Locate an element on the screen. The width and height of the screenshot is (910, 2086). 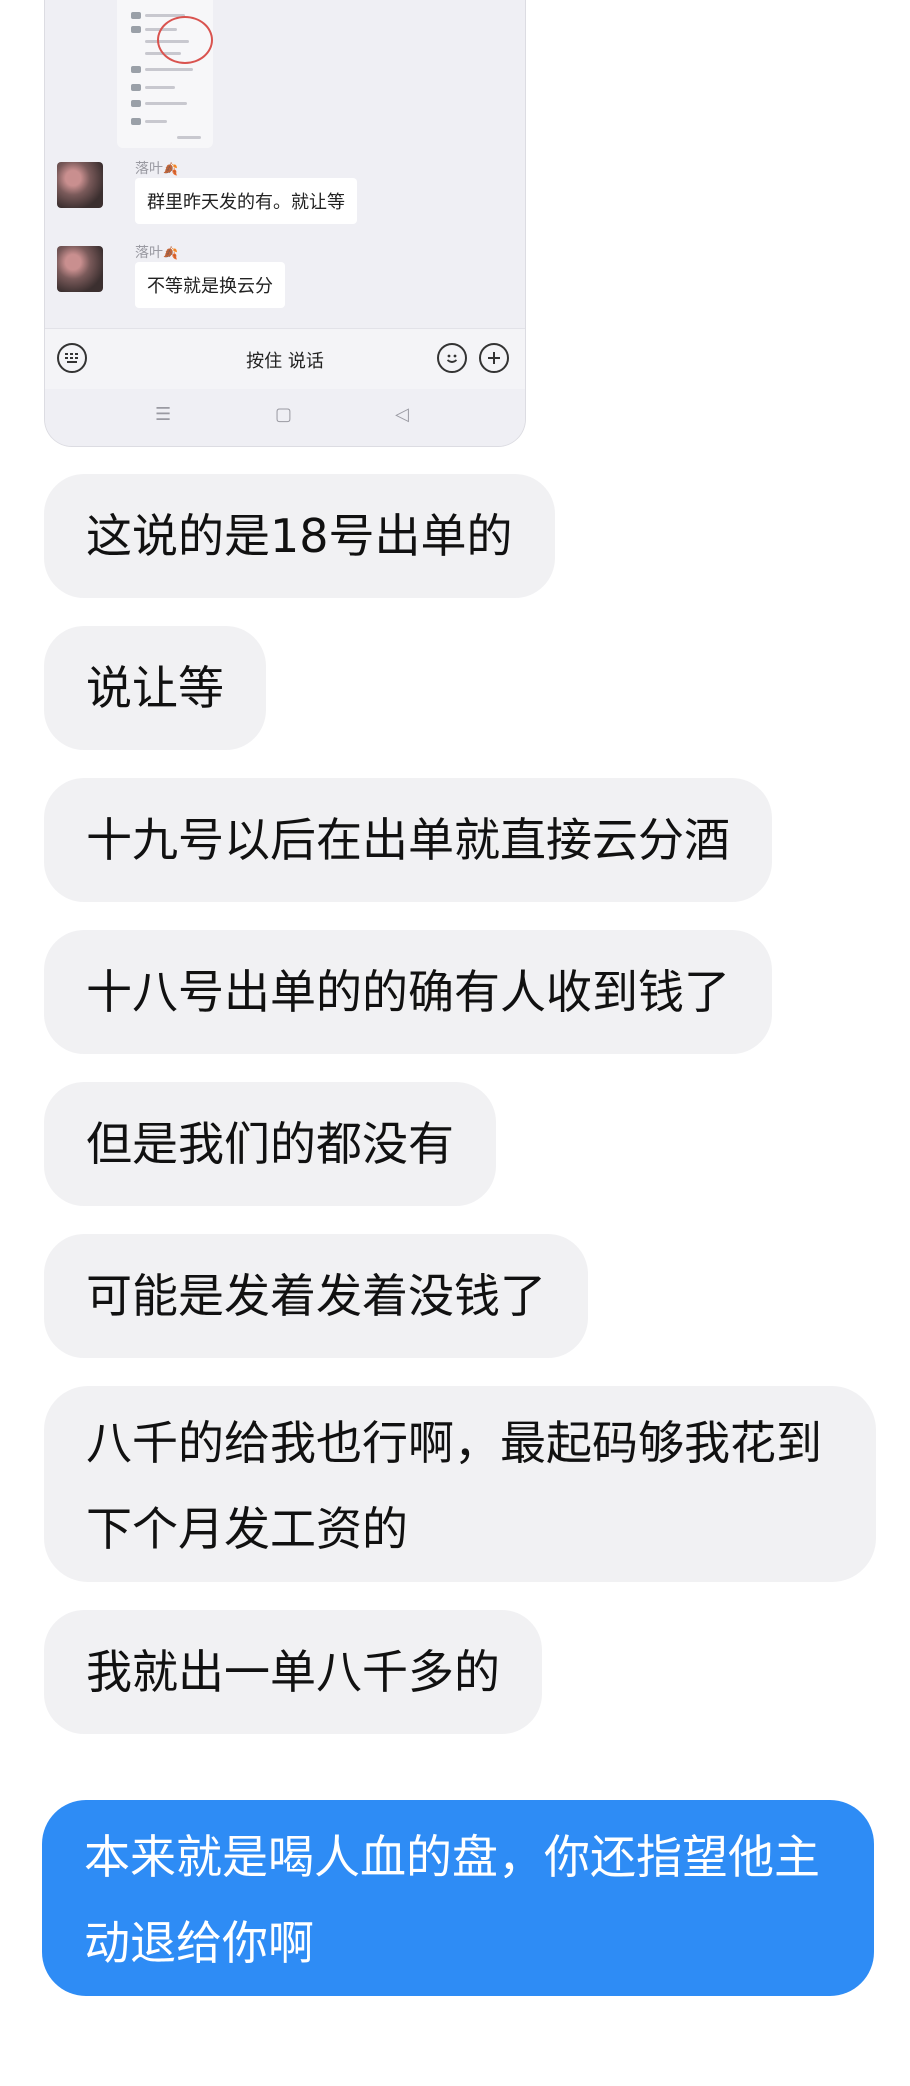
plus-icon is located at coordinates (494, 358).